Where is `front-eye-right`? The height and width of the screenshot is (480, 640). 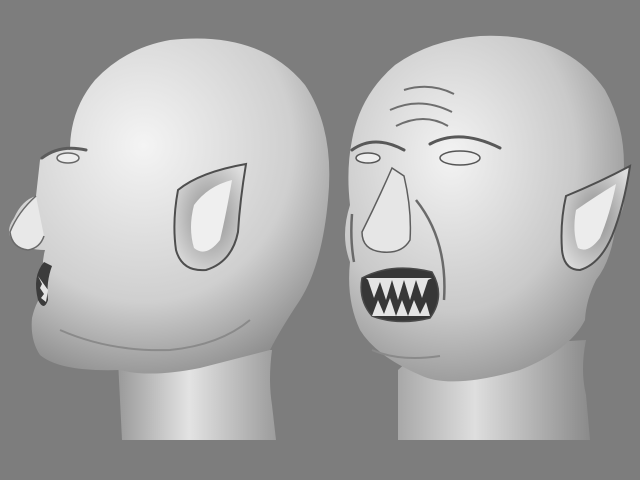
front-eye-right is located at coordinates (460, 158).